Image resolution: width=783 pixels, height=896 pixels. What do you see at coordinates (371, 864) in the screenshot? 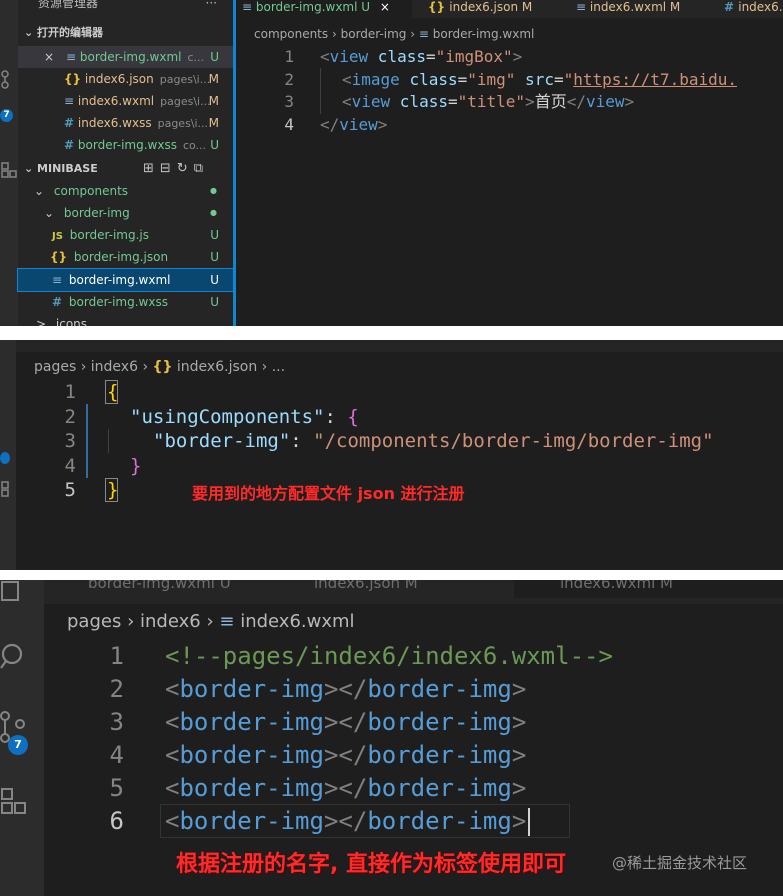
I see `annotation-text: 根据注册的名字, 直接作为标签使用即可` at bounding box center [371, 864].